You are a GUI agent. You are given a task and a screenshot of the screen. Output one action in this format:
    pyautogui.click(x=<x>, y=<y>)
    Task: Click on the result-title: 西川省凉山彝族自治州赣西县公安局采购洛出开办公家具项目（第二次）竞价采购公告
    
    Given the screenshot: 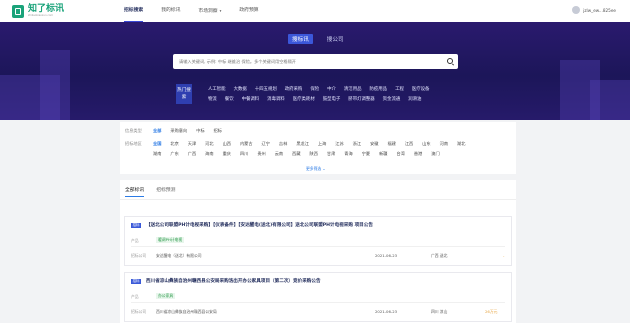 What is the action you would take?
    pyautogui.click(x=233, y=281)
    